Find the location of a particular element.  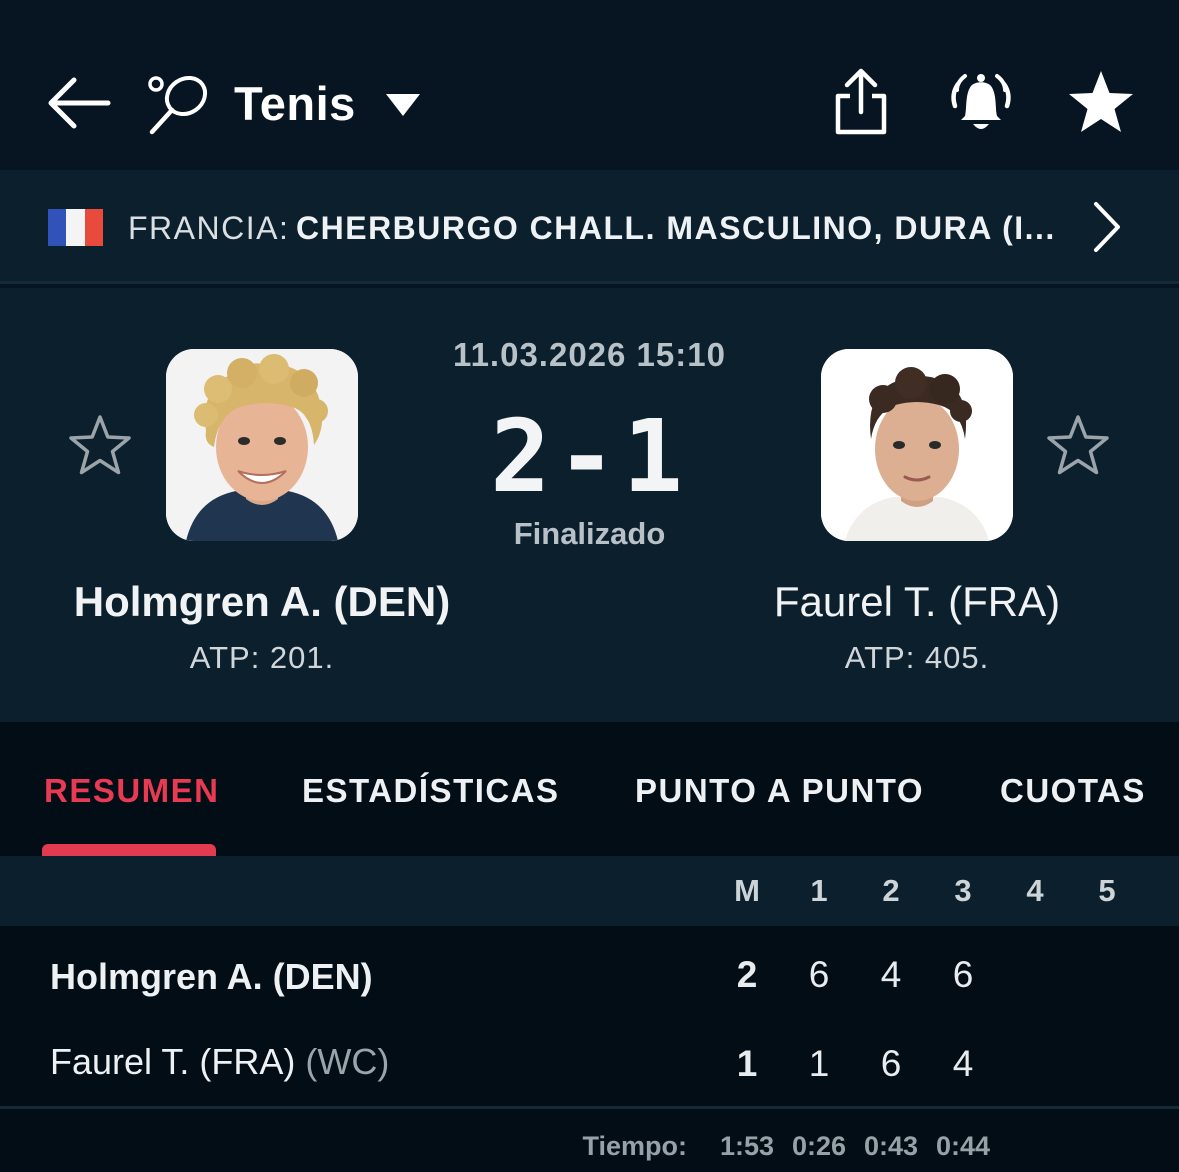

column-header: M is located at coordinates (747, 890).